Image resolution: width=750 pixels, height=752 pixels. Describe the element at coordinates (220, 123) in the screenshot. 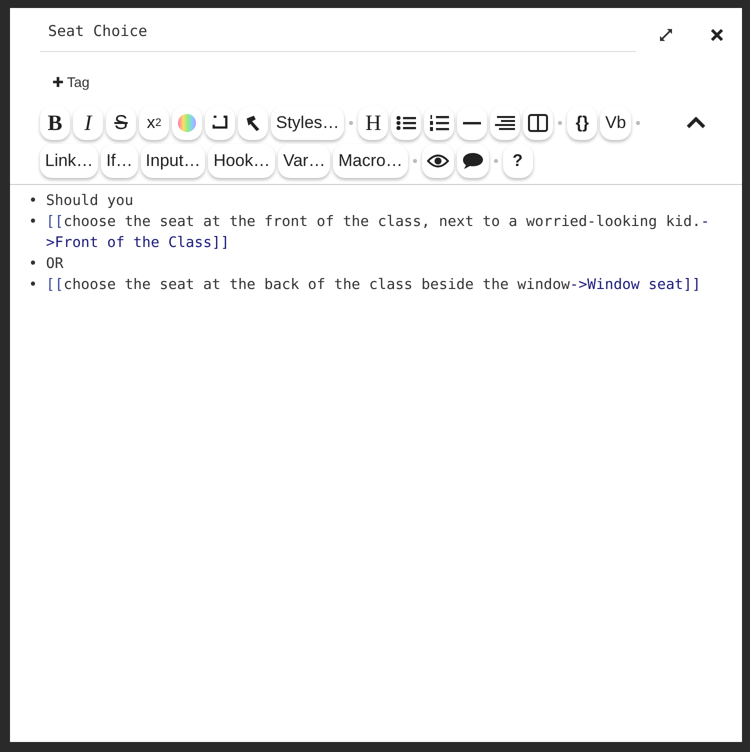

I see `corner-button` at that location.